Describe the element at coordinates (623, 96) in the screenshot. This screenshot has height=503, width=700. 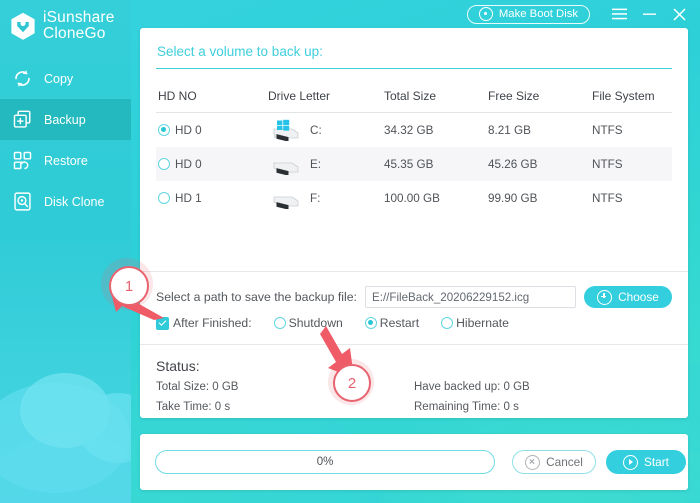
I see `col-header-file-system: File System` at that location.